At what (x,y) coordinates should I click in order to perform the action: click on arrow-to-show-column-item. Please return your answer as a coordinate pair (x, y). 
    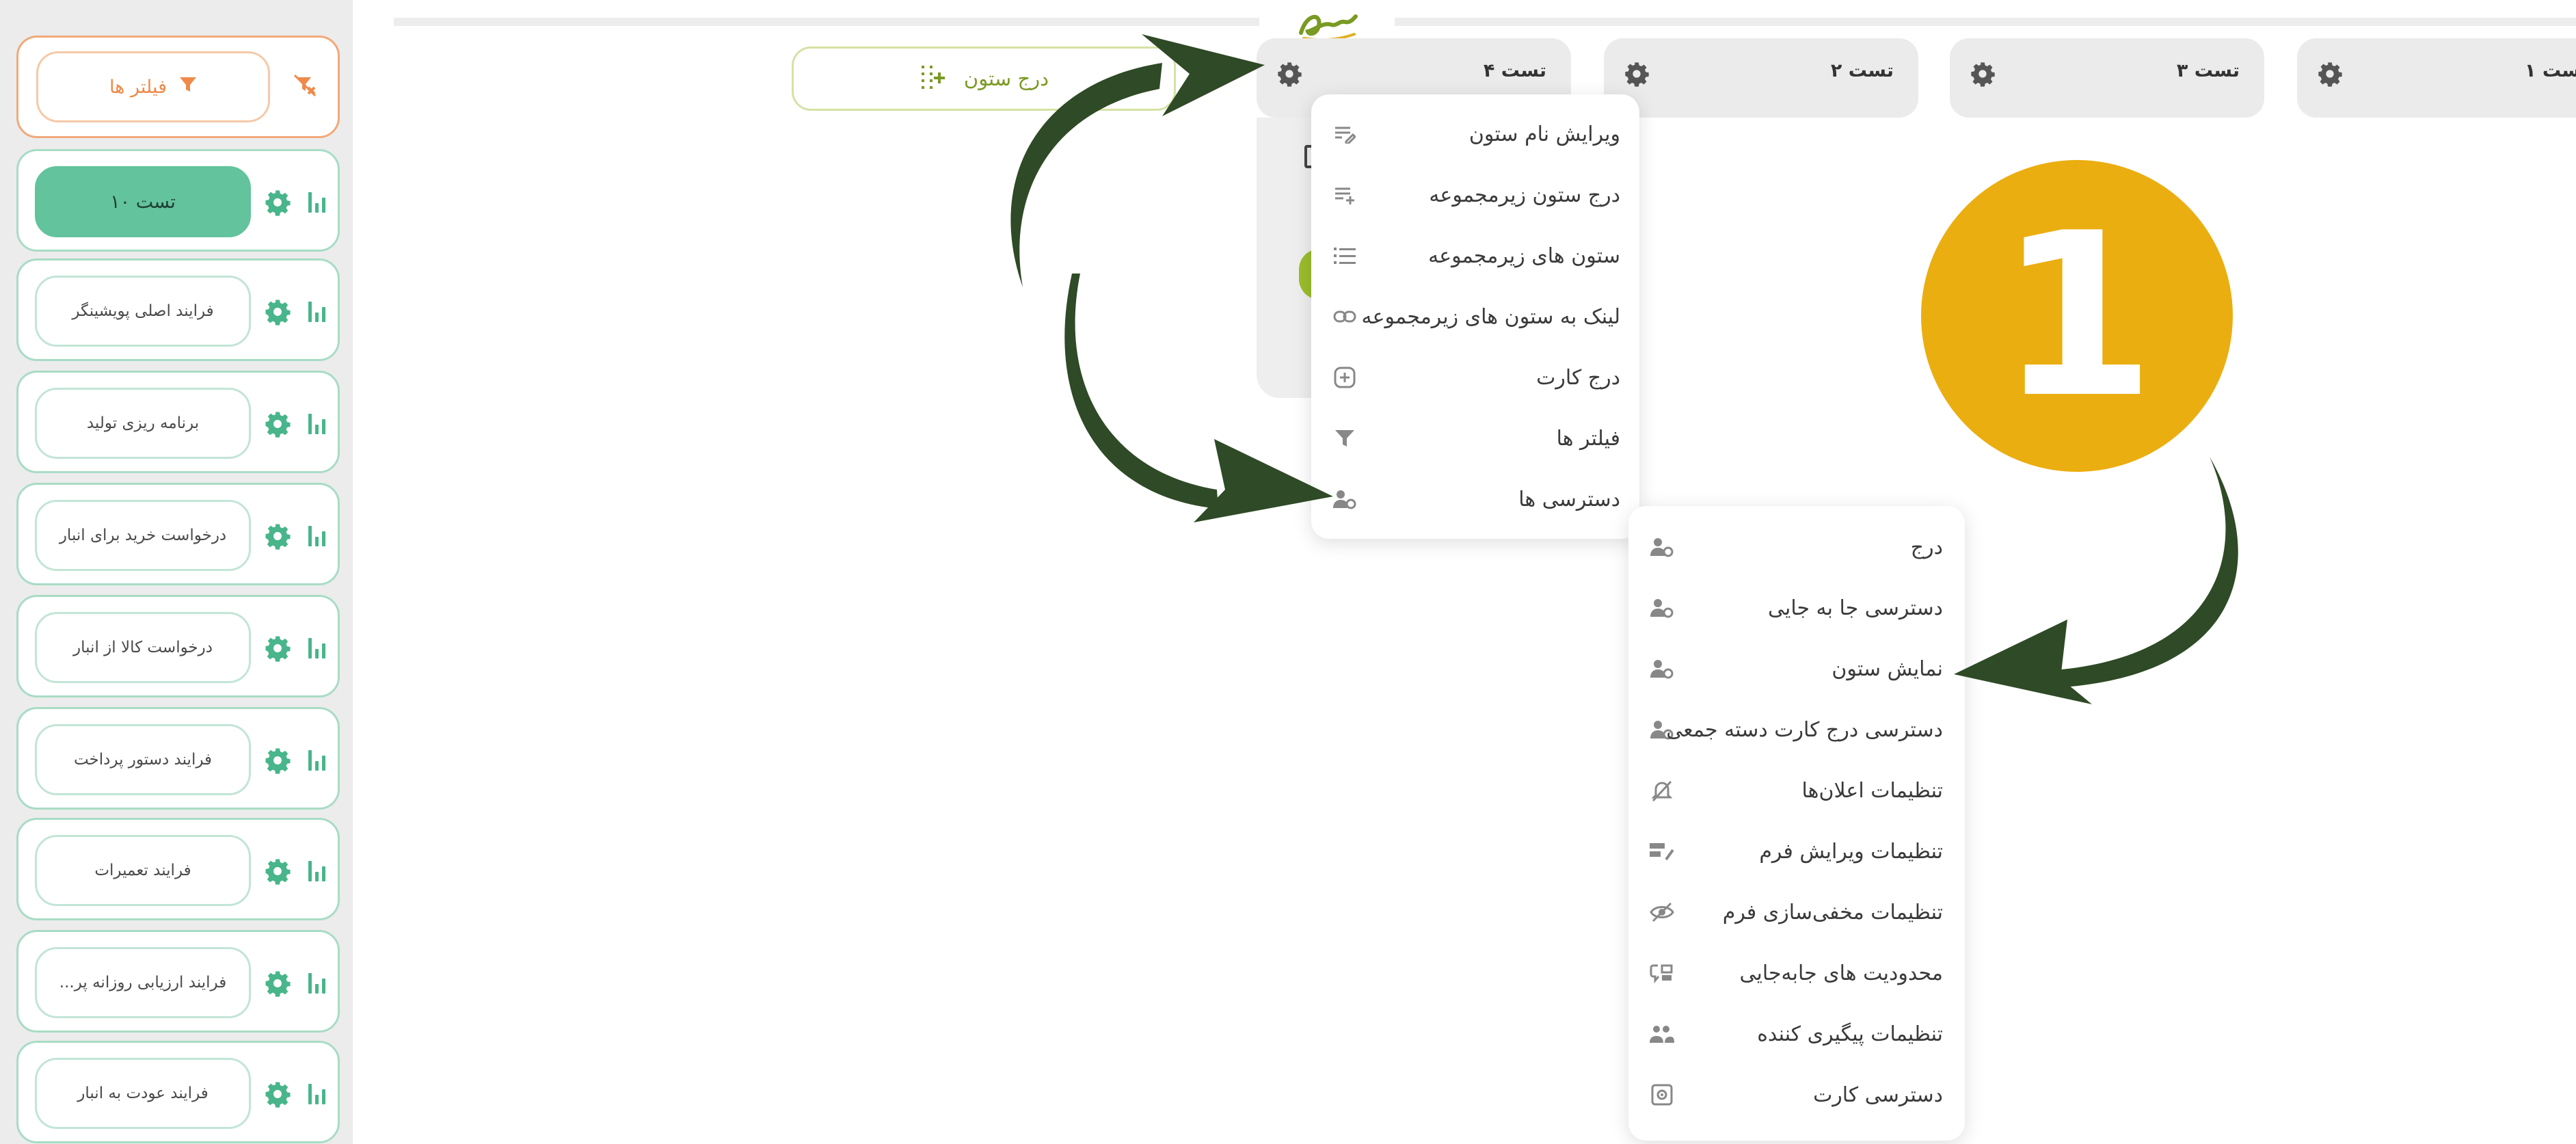
    Looking at the image, I should click on (2096, 580).